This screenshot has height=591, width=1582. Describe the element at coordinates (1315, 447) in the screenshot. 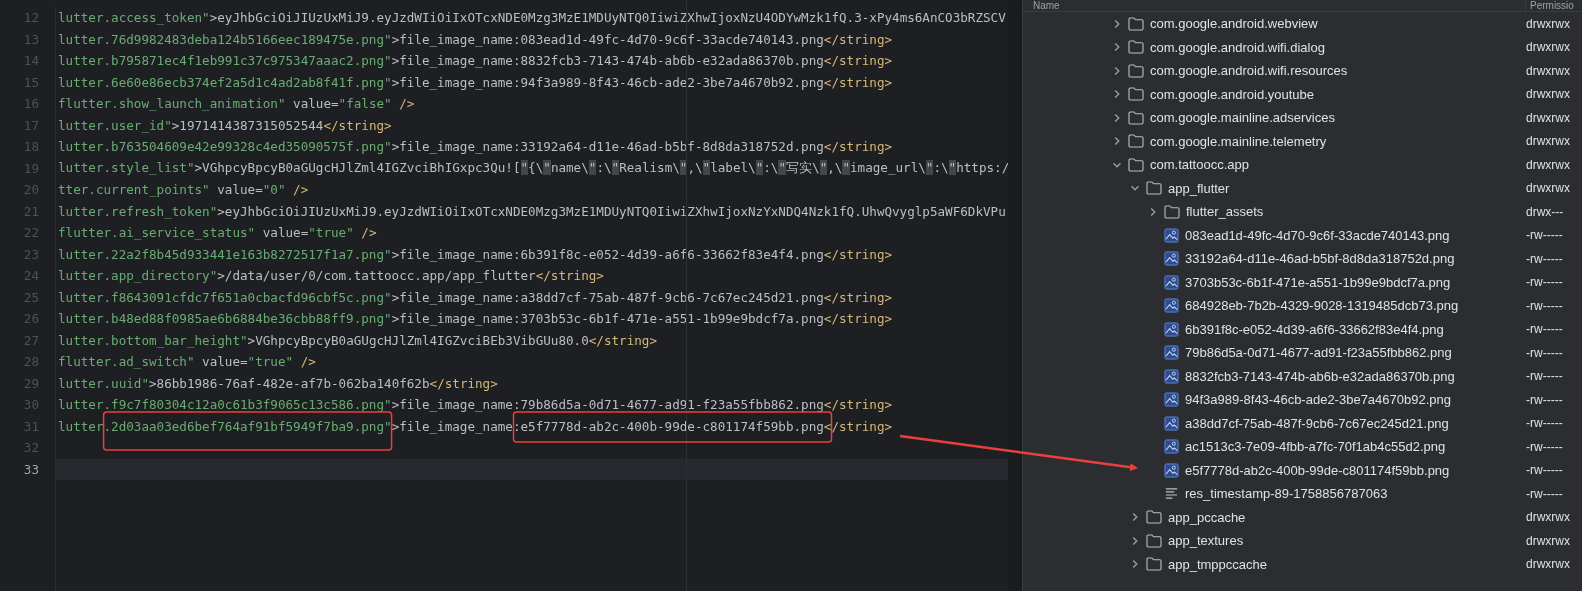

I see `file-name: ac1513c3-7e09-4fbb-a7fc-70f1ab4c55d2.png` at that location.